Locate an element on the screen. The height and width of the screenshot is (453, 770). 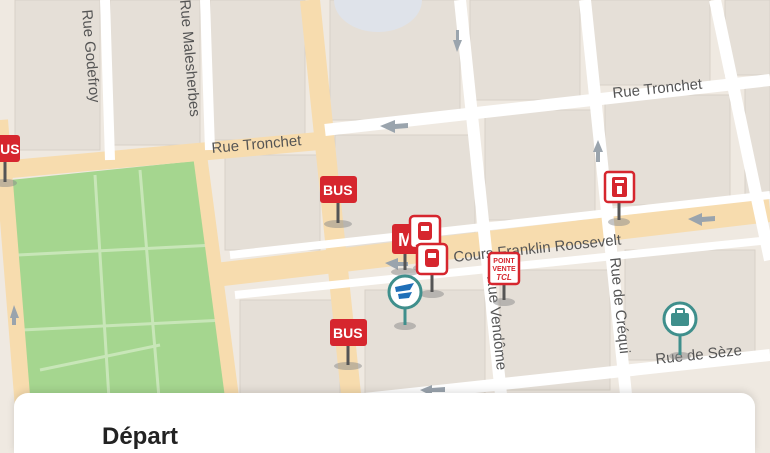
point-vente-line1: POINT is located at coordinates (504, 261).